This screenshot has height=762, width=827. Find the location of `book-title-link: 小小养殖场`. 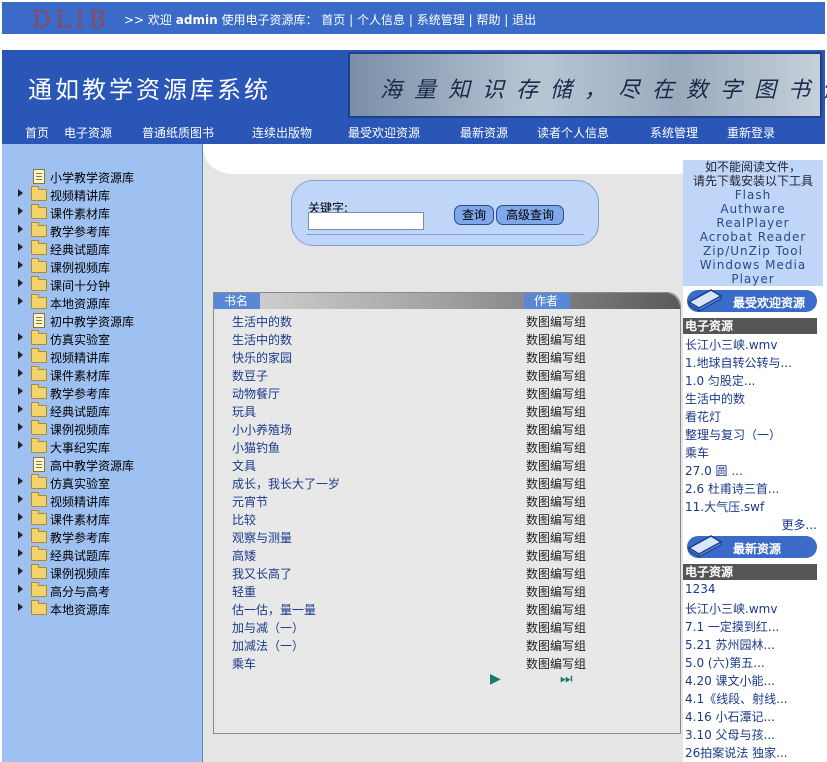

book-title-link: 小小养殖场 is located at coordinates (262, 429).